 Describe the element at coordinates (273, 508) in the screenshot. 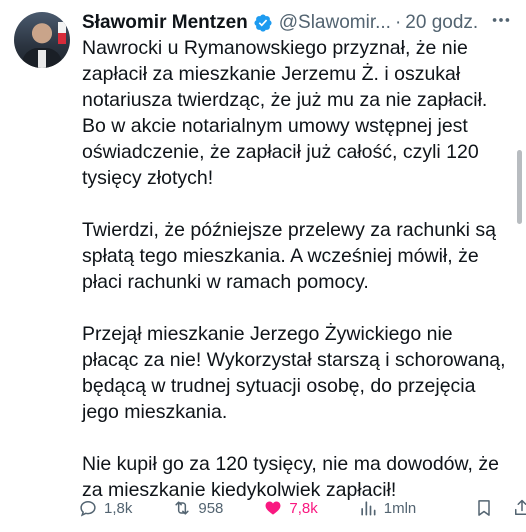

I see `heart-icon` at that location.